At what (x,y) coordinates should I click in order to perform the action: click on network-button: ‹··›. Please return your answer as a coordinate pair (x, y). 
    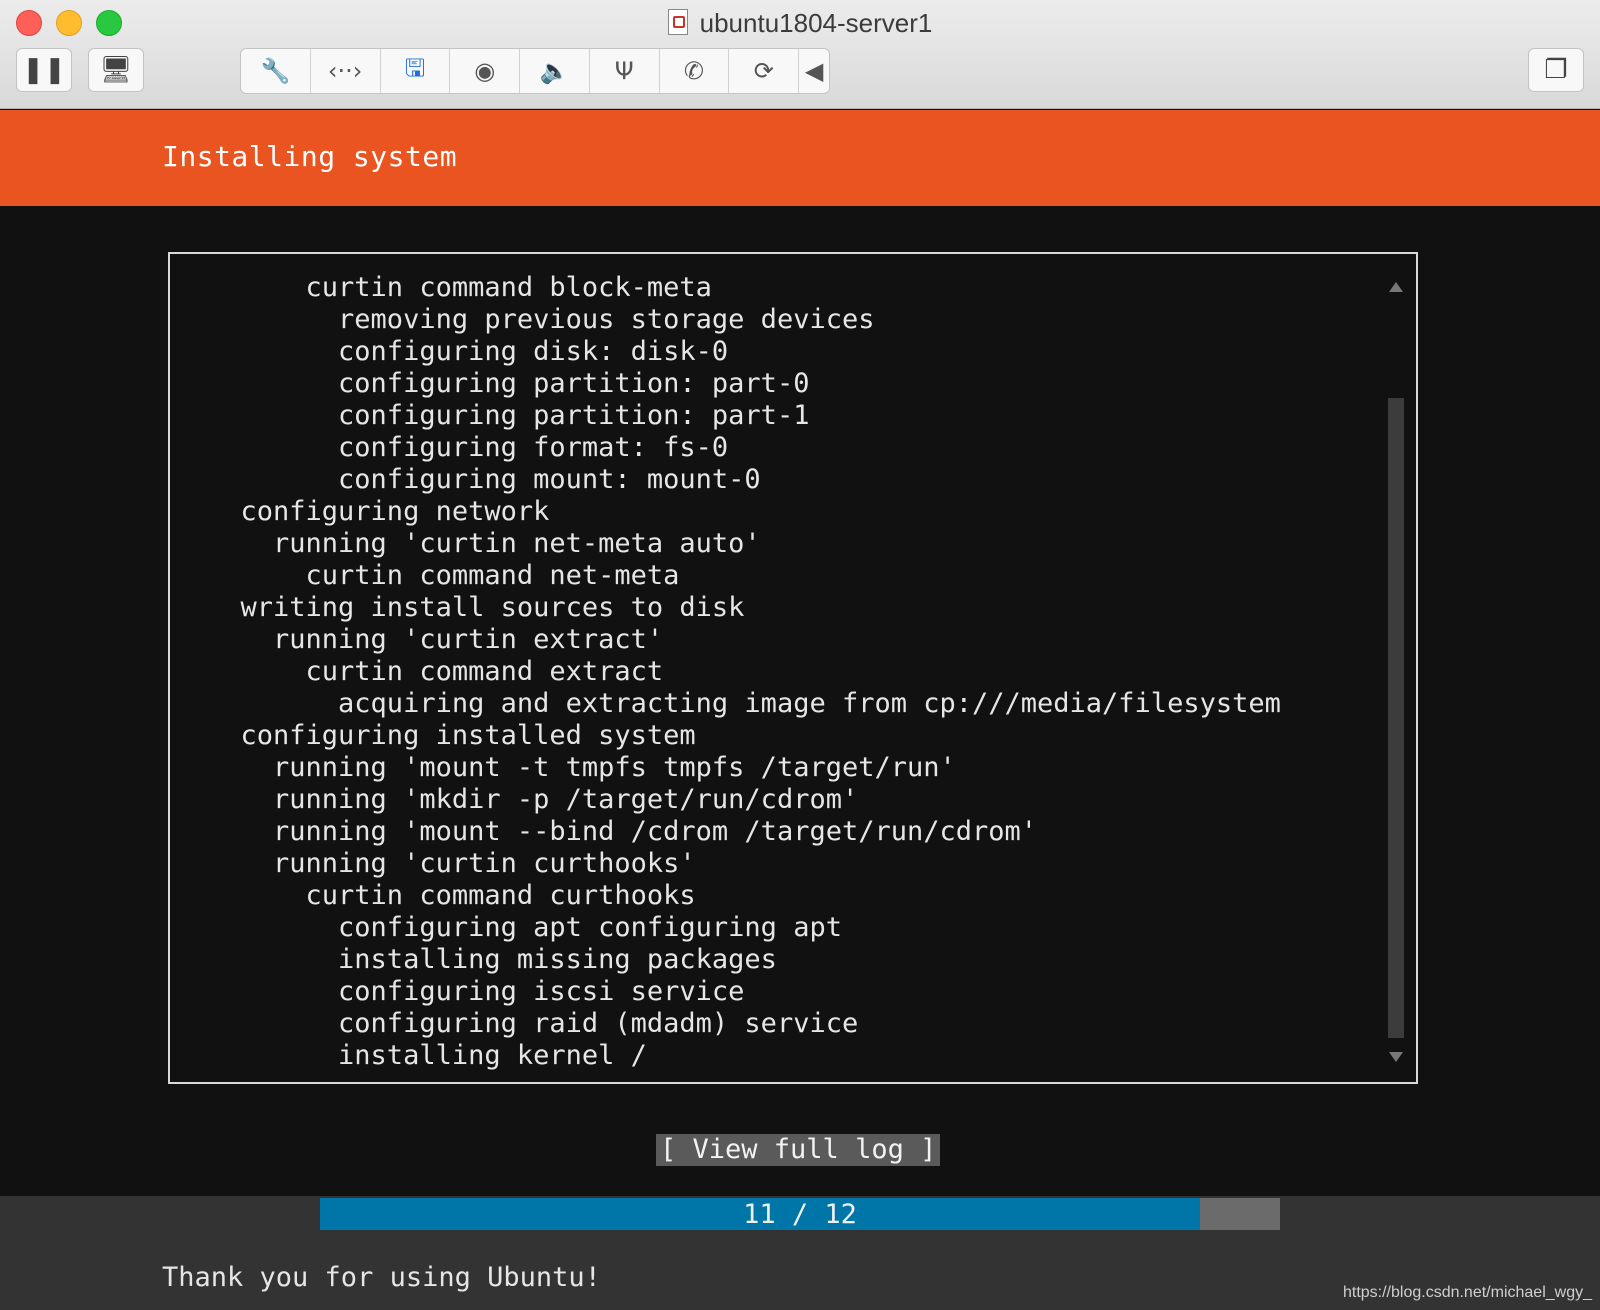
    Looking at the image, I should click on (346, 71).